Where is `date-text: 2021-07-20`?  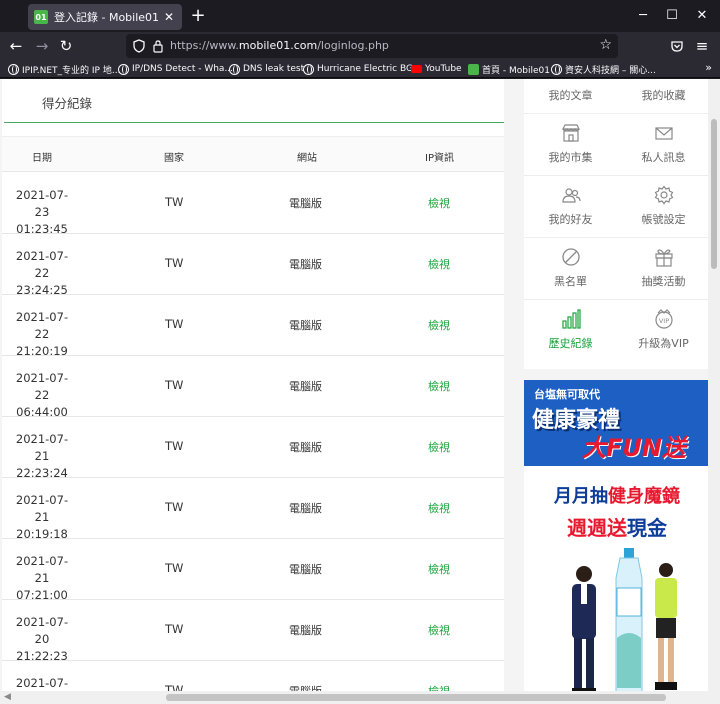 date-text: 2021-07-20 is located at coordinates (42, 630).